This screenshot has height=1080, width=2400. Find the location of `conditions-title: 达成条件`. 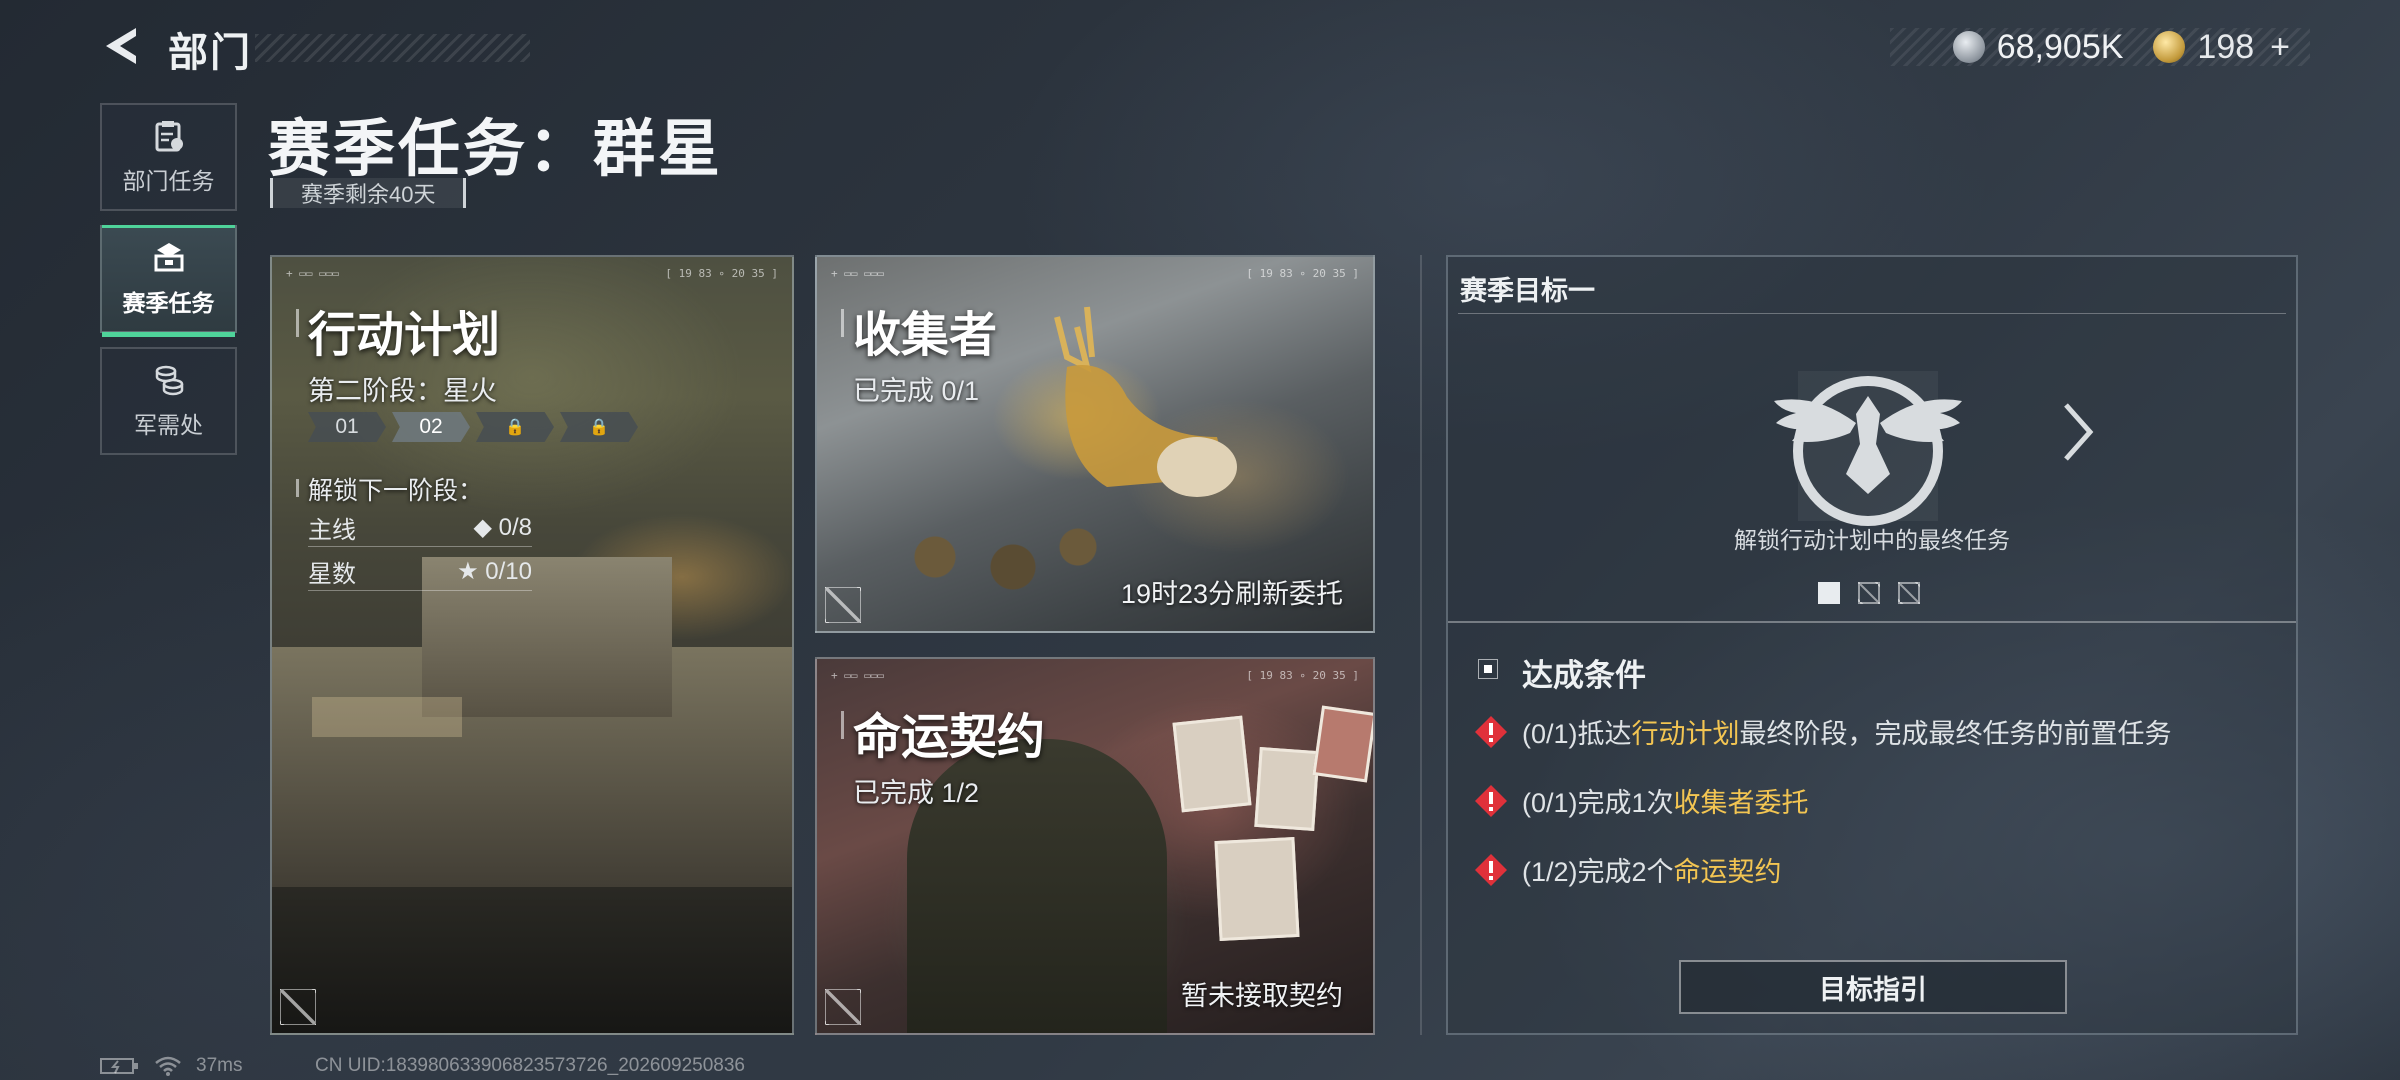

conditions-title: 达成条件 is located at coordinates (1584, 675).